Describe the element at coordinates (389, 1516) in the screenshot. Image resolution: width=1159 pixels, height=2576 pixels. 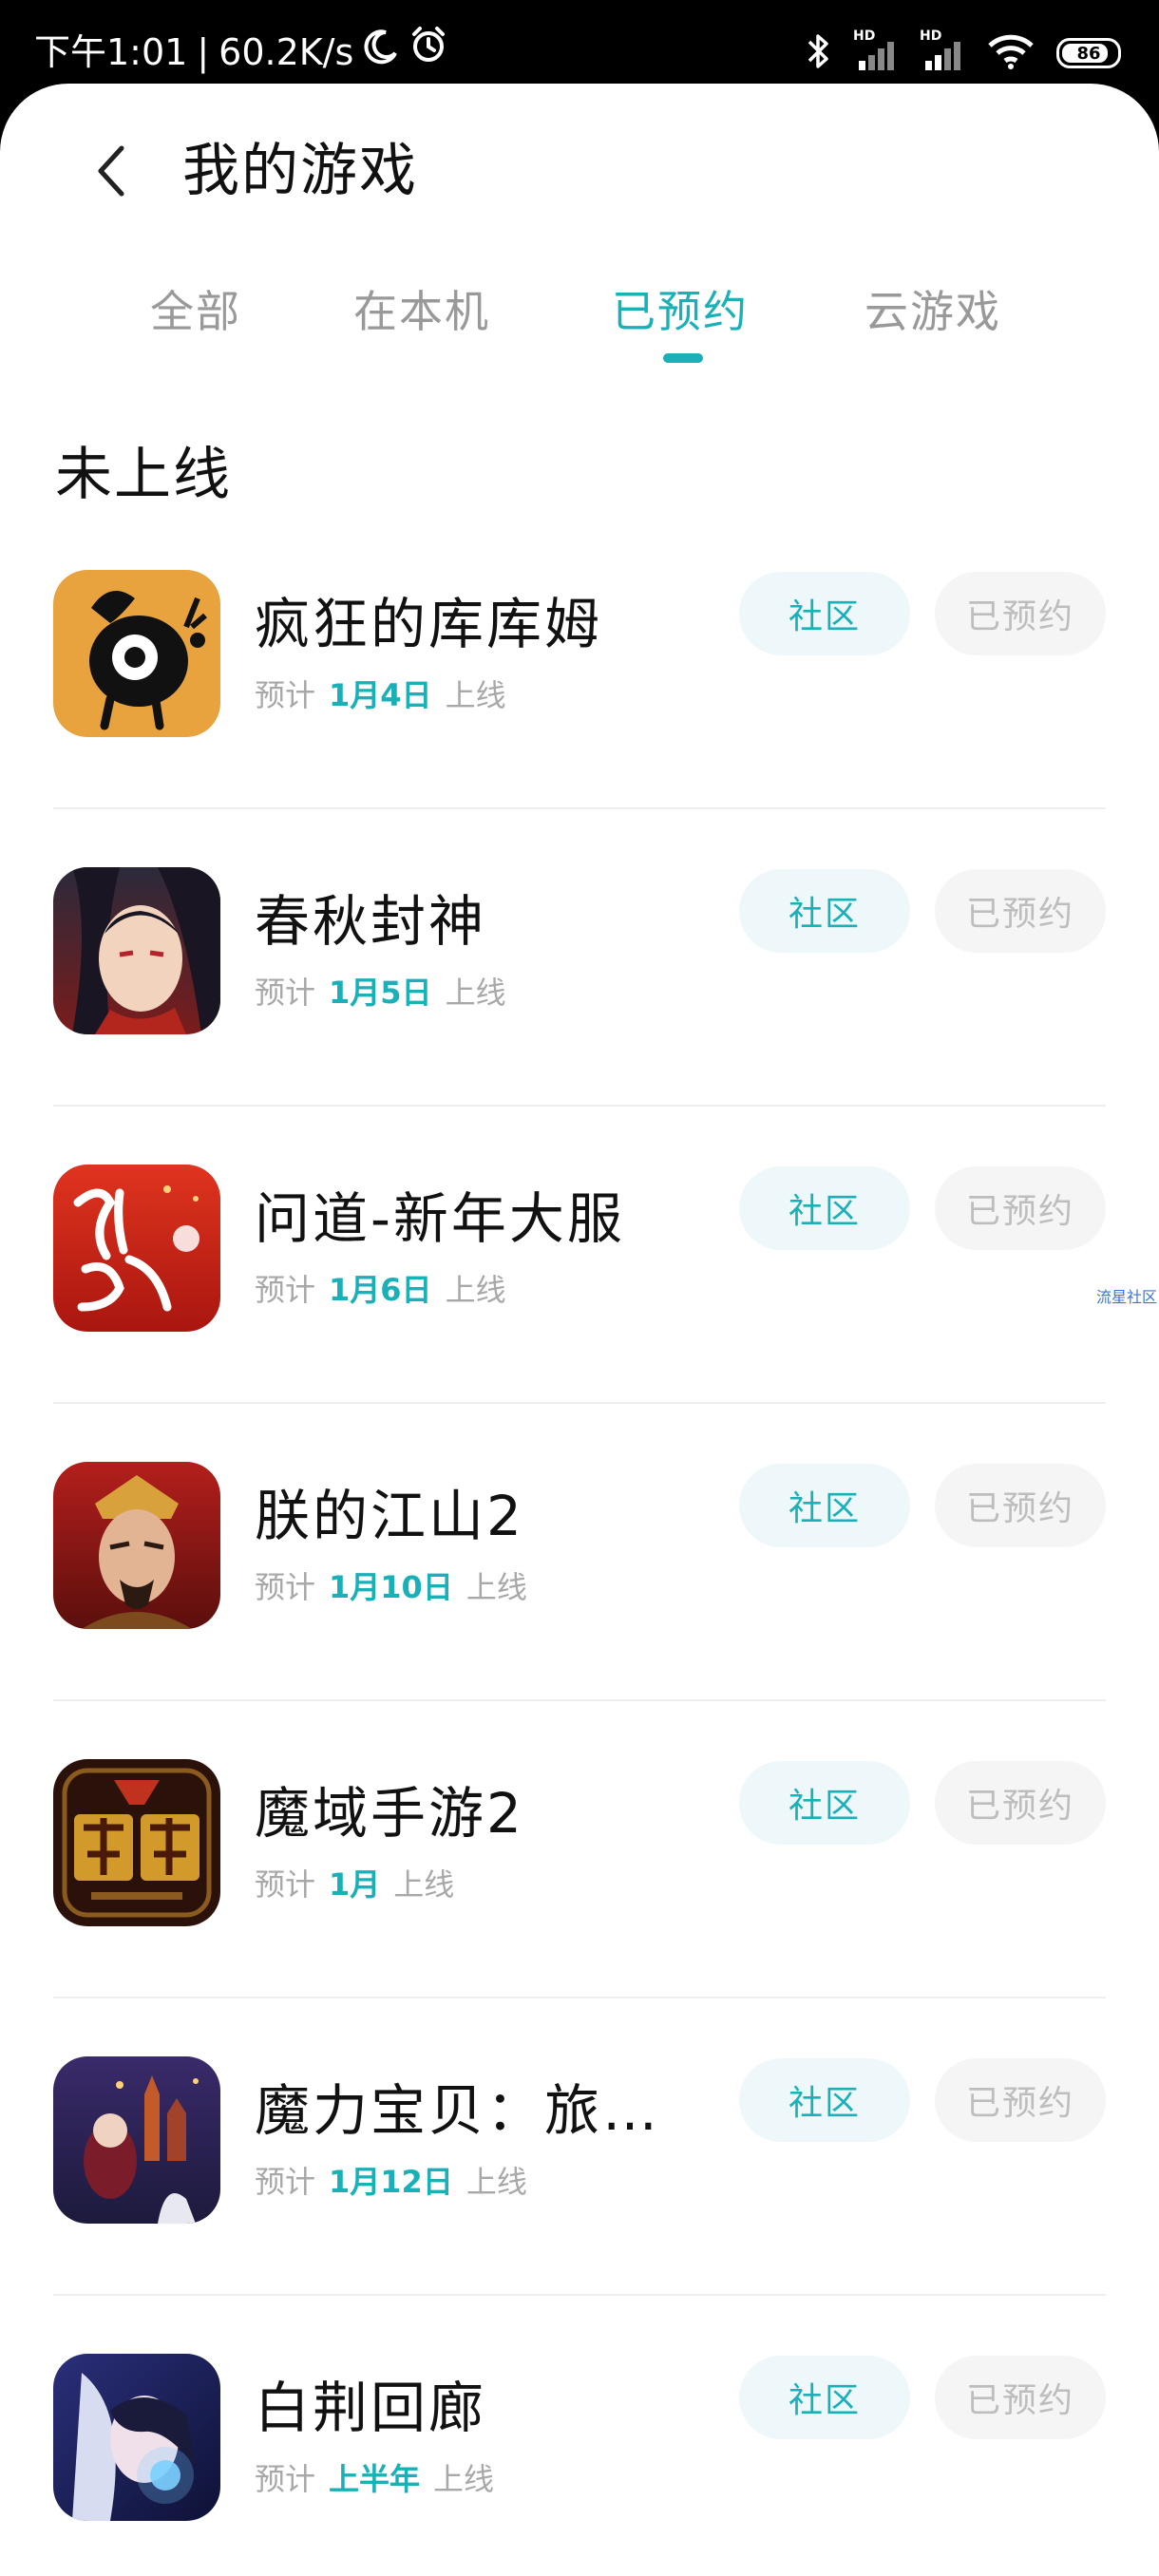
I see `game-name: 朕的江山2` at that location.